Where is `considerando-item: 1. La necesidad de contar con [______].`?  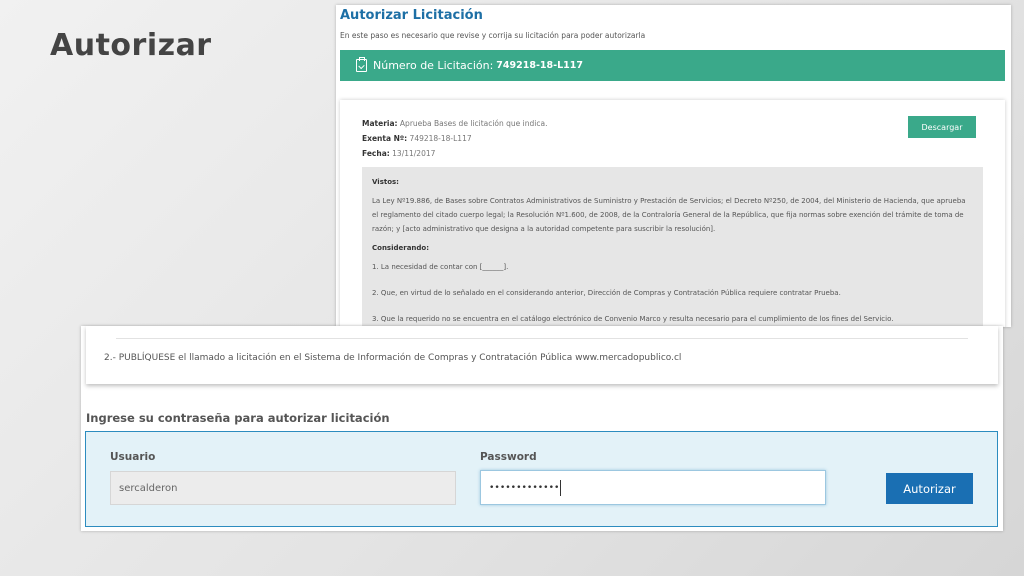 considerando-item: 1. La necesidad de contar con [______]. is located at coordinates (440, 267).